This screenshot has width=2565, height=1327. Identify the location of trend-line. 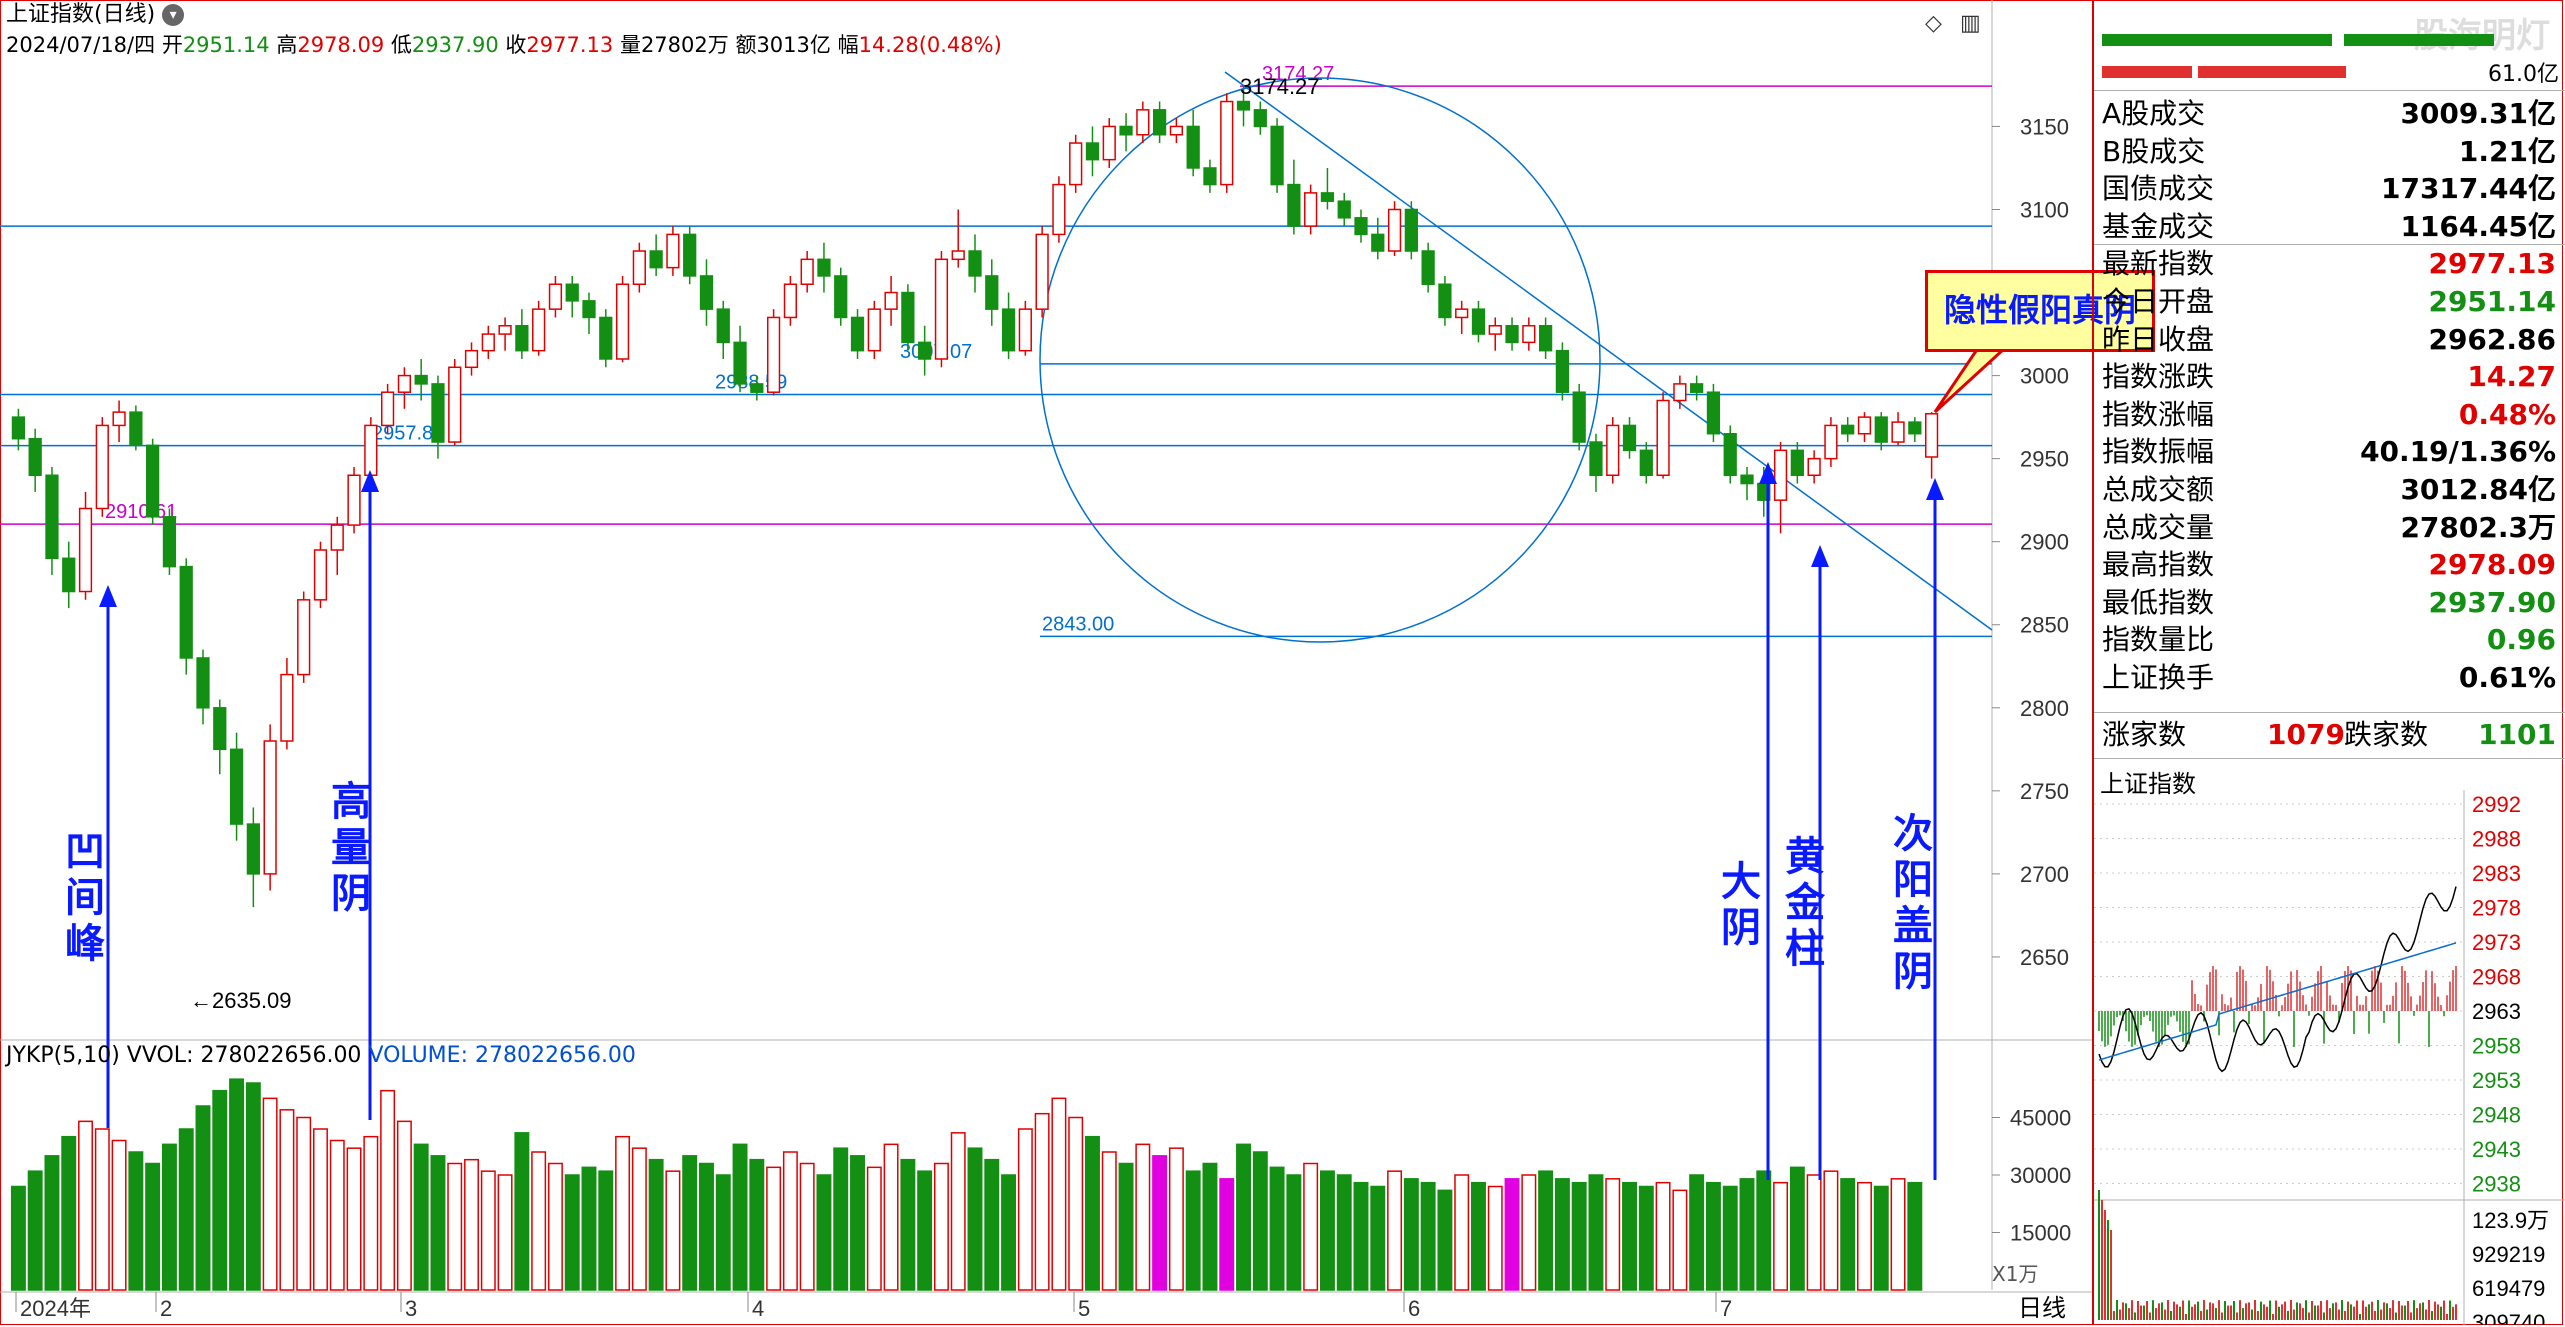
(1608, 351).